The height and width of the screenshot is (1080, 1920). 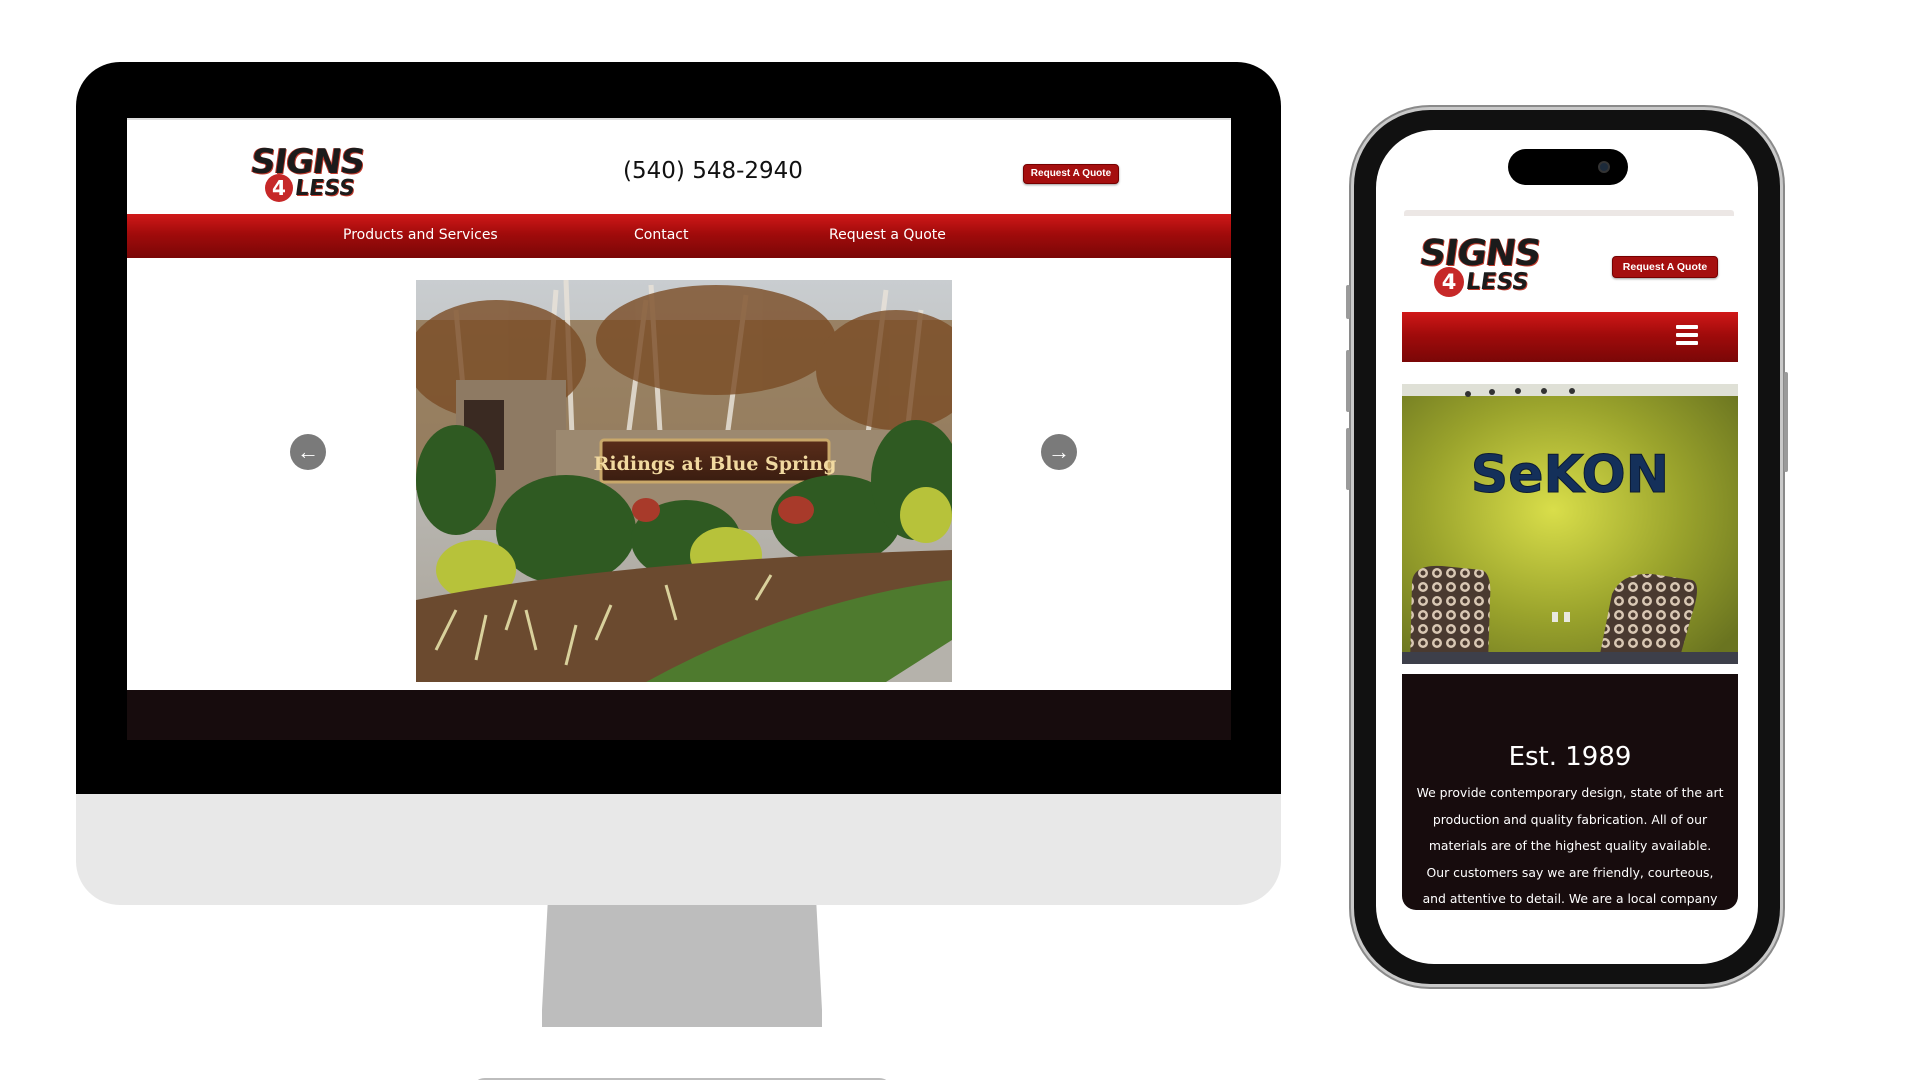 What do you see at coordinates (682, 966) in the screenshot?
I see `monitor-stand` at bounding box center [682, 966].